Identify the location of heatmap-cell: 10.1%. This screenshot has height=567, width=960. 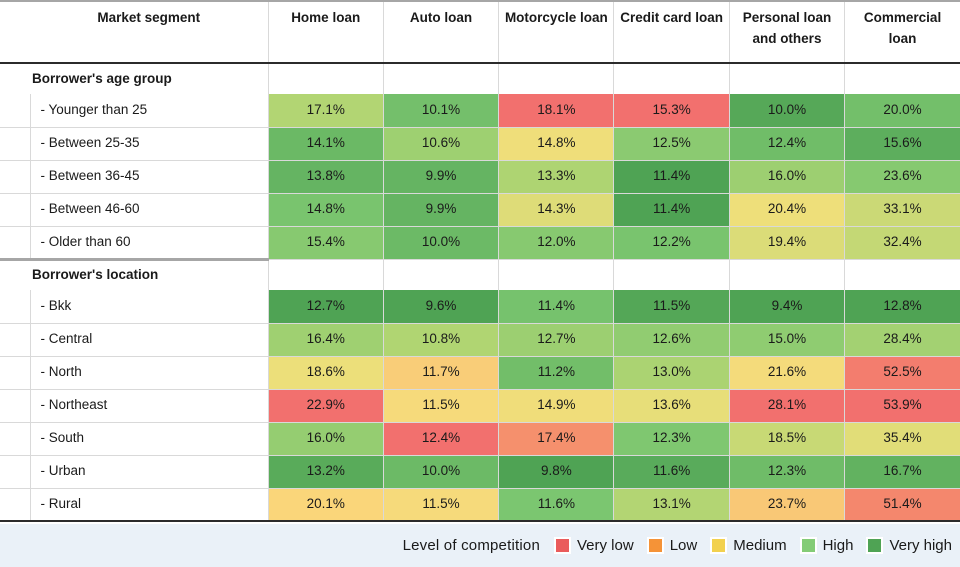
(440, 111).